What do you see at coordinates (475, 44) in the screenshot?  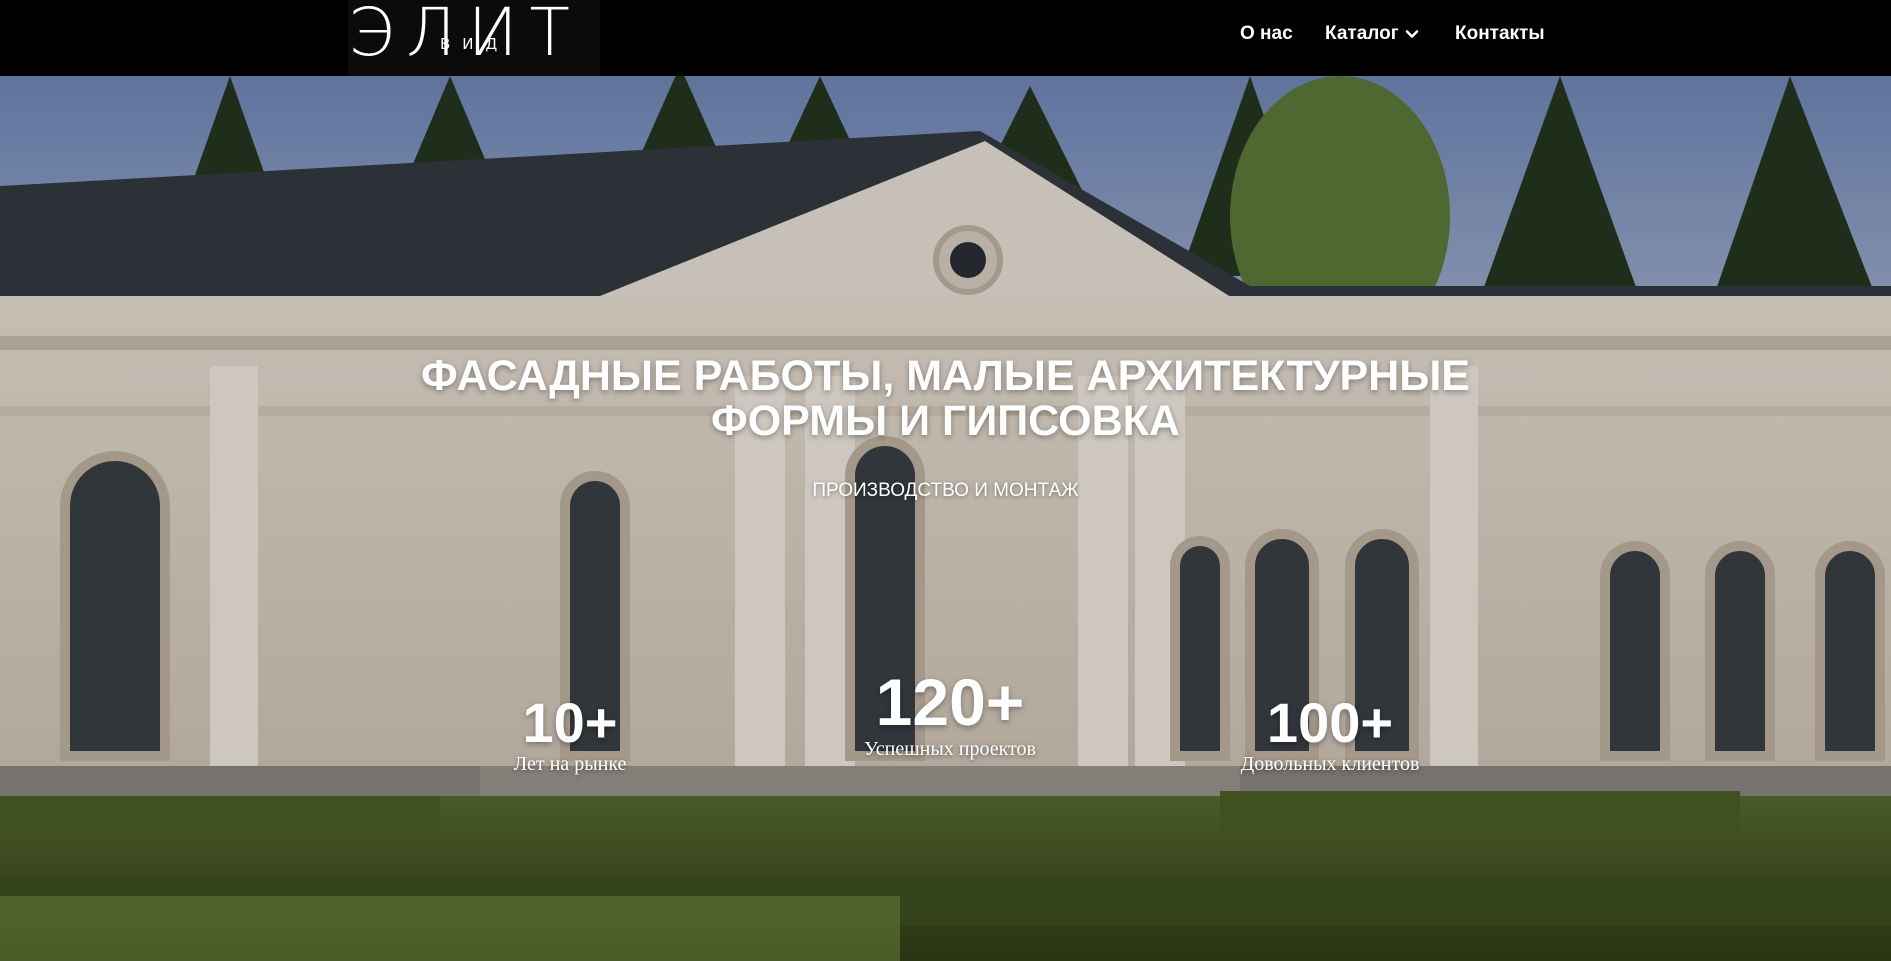 I see `logo-sub-text: ВИД` at bounding box center [475, 44].